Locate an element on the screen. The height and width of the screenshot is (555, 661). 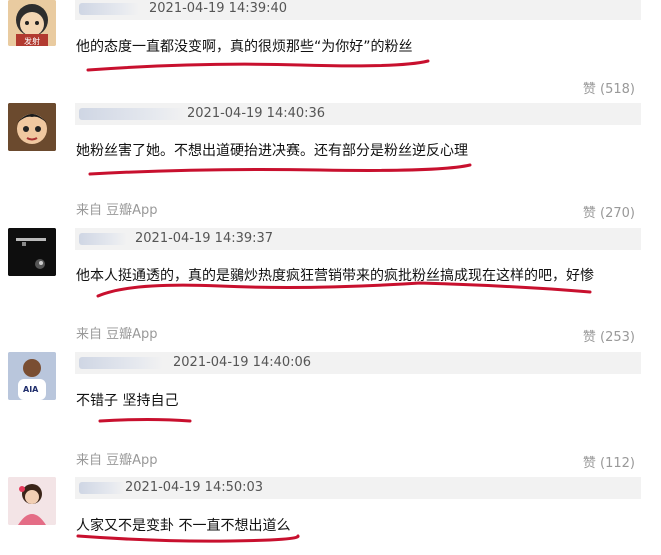
avatar: AIA is located at coordinates (32, 376).